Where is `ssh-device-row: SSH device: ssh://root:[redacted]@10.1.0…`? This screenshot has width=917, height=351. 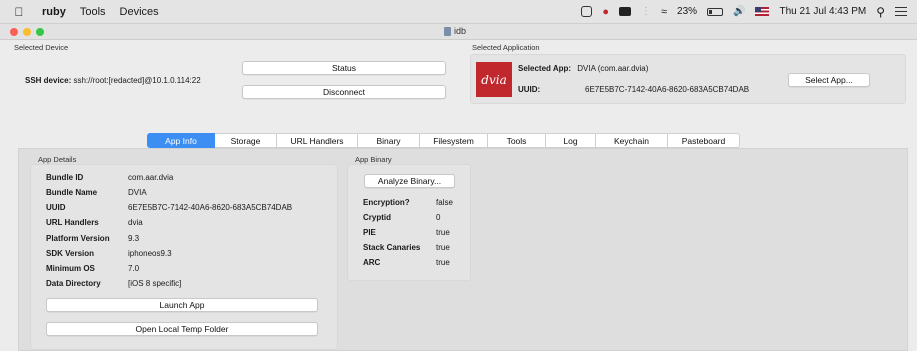 ssh-device-row: SSH device: ssh://root:[redacted]@10.1.0… is located at coordinates (113, 80).